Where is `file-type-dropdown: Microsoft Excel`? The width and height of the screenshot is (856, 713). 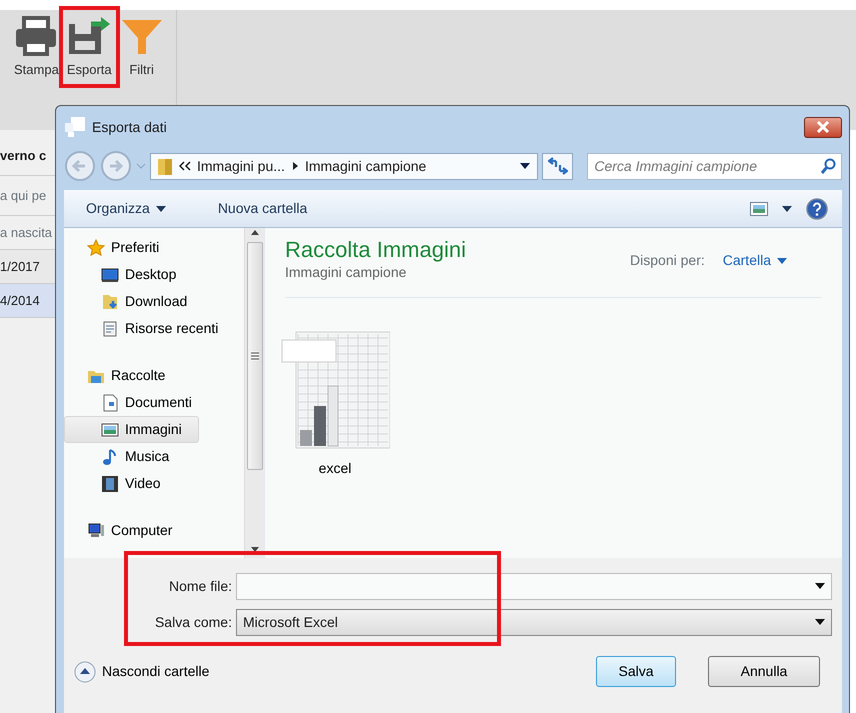 file-type-dropdown: Microsoft Excel is located at coordinates (534, 622).